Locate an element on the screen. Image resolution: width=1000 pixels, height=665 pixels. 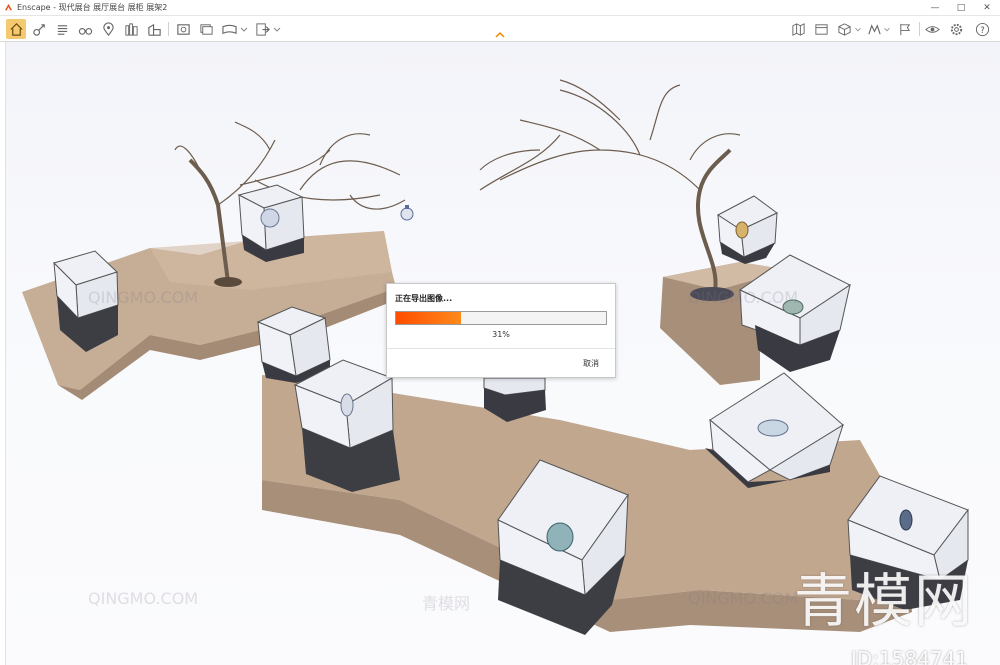
progress-fill is located at coordinates (429, 318).